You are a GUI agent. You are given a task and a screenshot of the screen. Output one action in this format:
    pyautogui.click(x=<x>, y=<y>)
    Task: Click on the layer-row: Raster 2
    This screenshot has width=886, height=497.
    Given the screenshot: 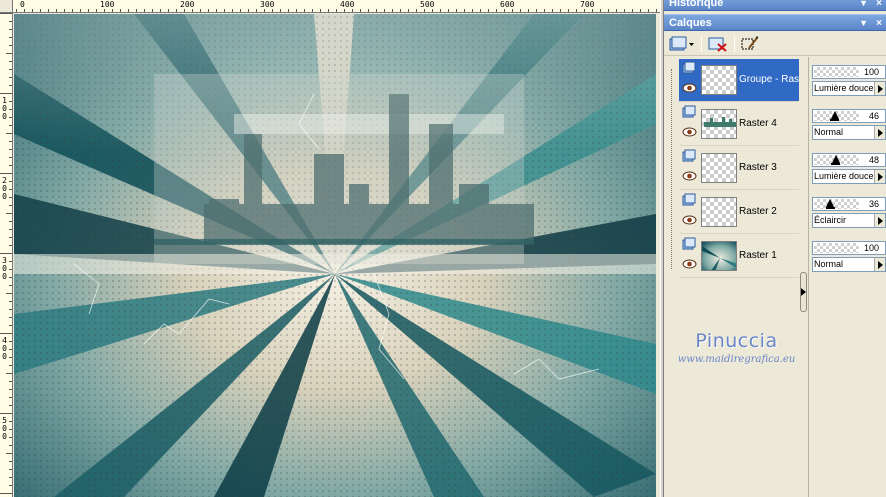 What is the action you would take?
    pyautogui.click(x=739, y=212)
    